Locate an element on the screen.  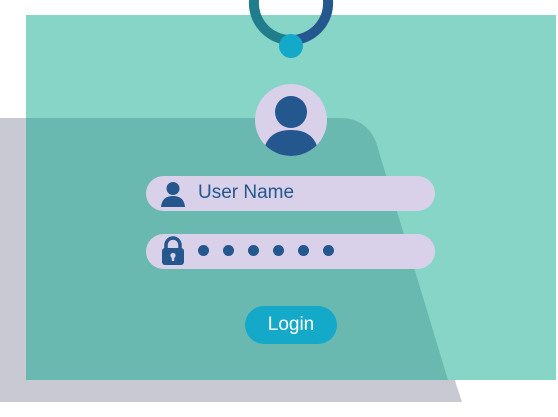
lock-icon is located at coordinates (173, 250).